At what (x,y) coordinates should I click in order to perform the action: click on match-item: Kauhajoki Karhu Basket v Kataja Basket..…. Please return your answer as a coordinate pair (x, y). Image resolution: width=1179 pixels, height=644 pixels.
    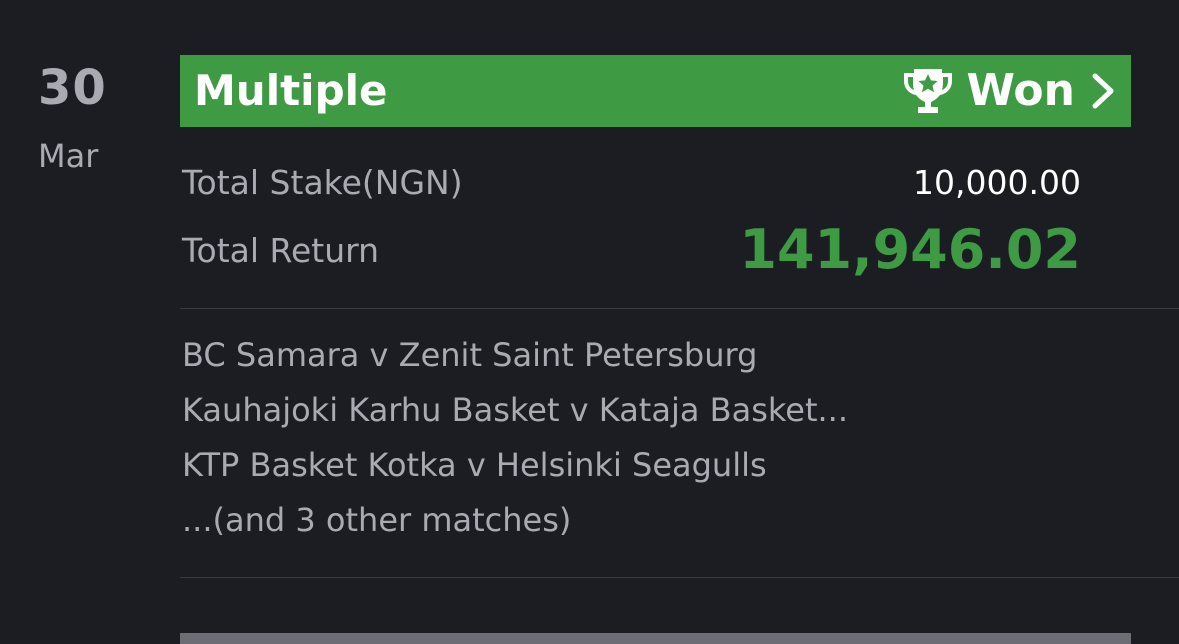
    Looking at the image, I should click on (515, 410).